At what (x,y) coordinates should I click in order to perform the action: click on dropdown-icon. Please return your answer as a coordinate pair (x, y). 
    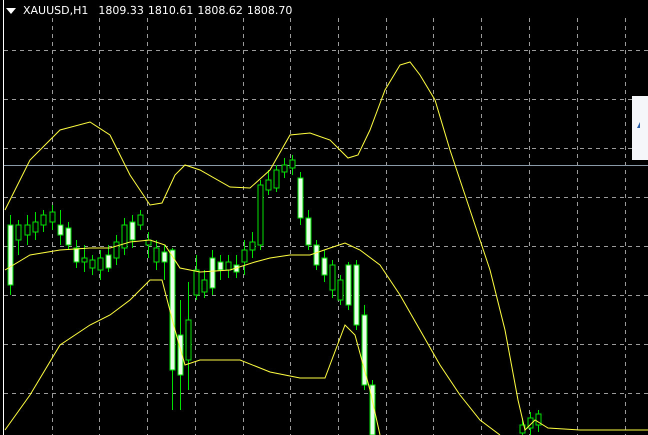
    Looking at the image, I should click on (11, 11).